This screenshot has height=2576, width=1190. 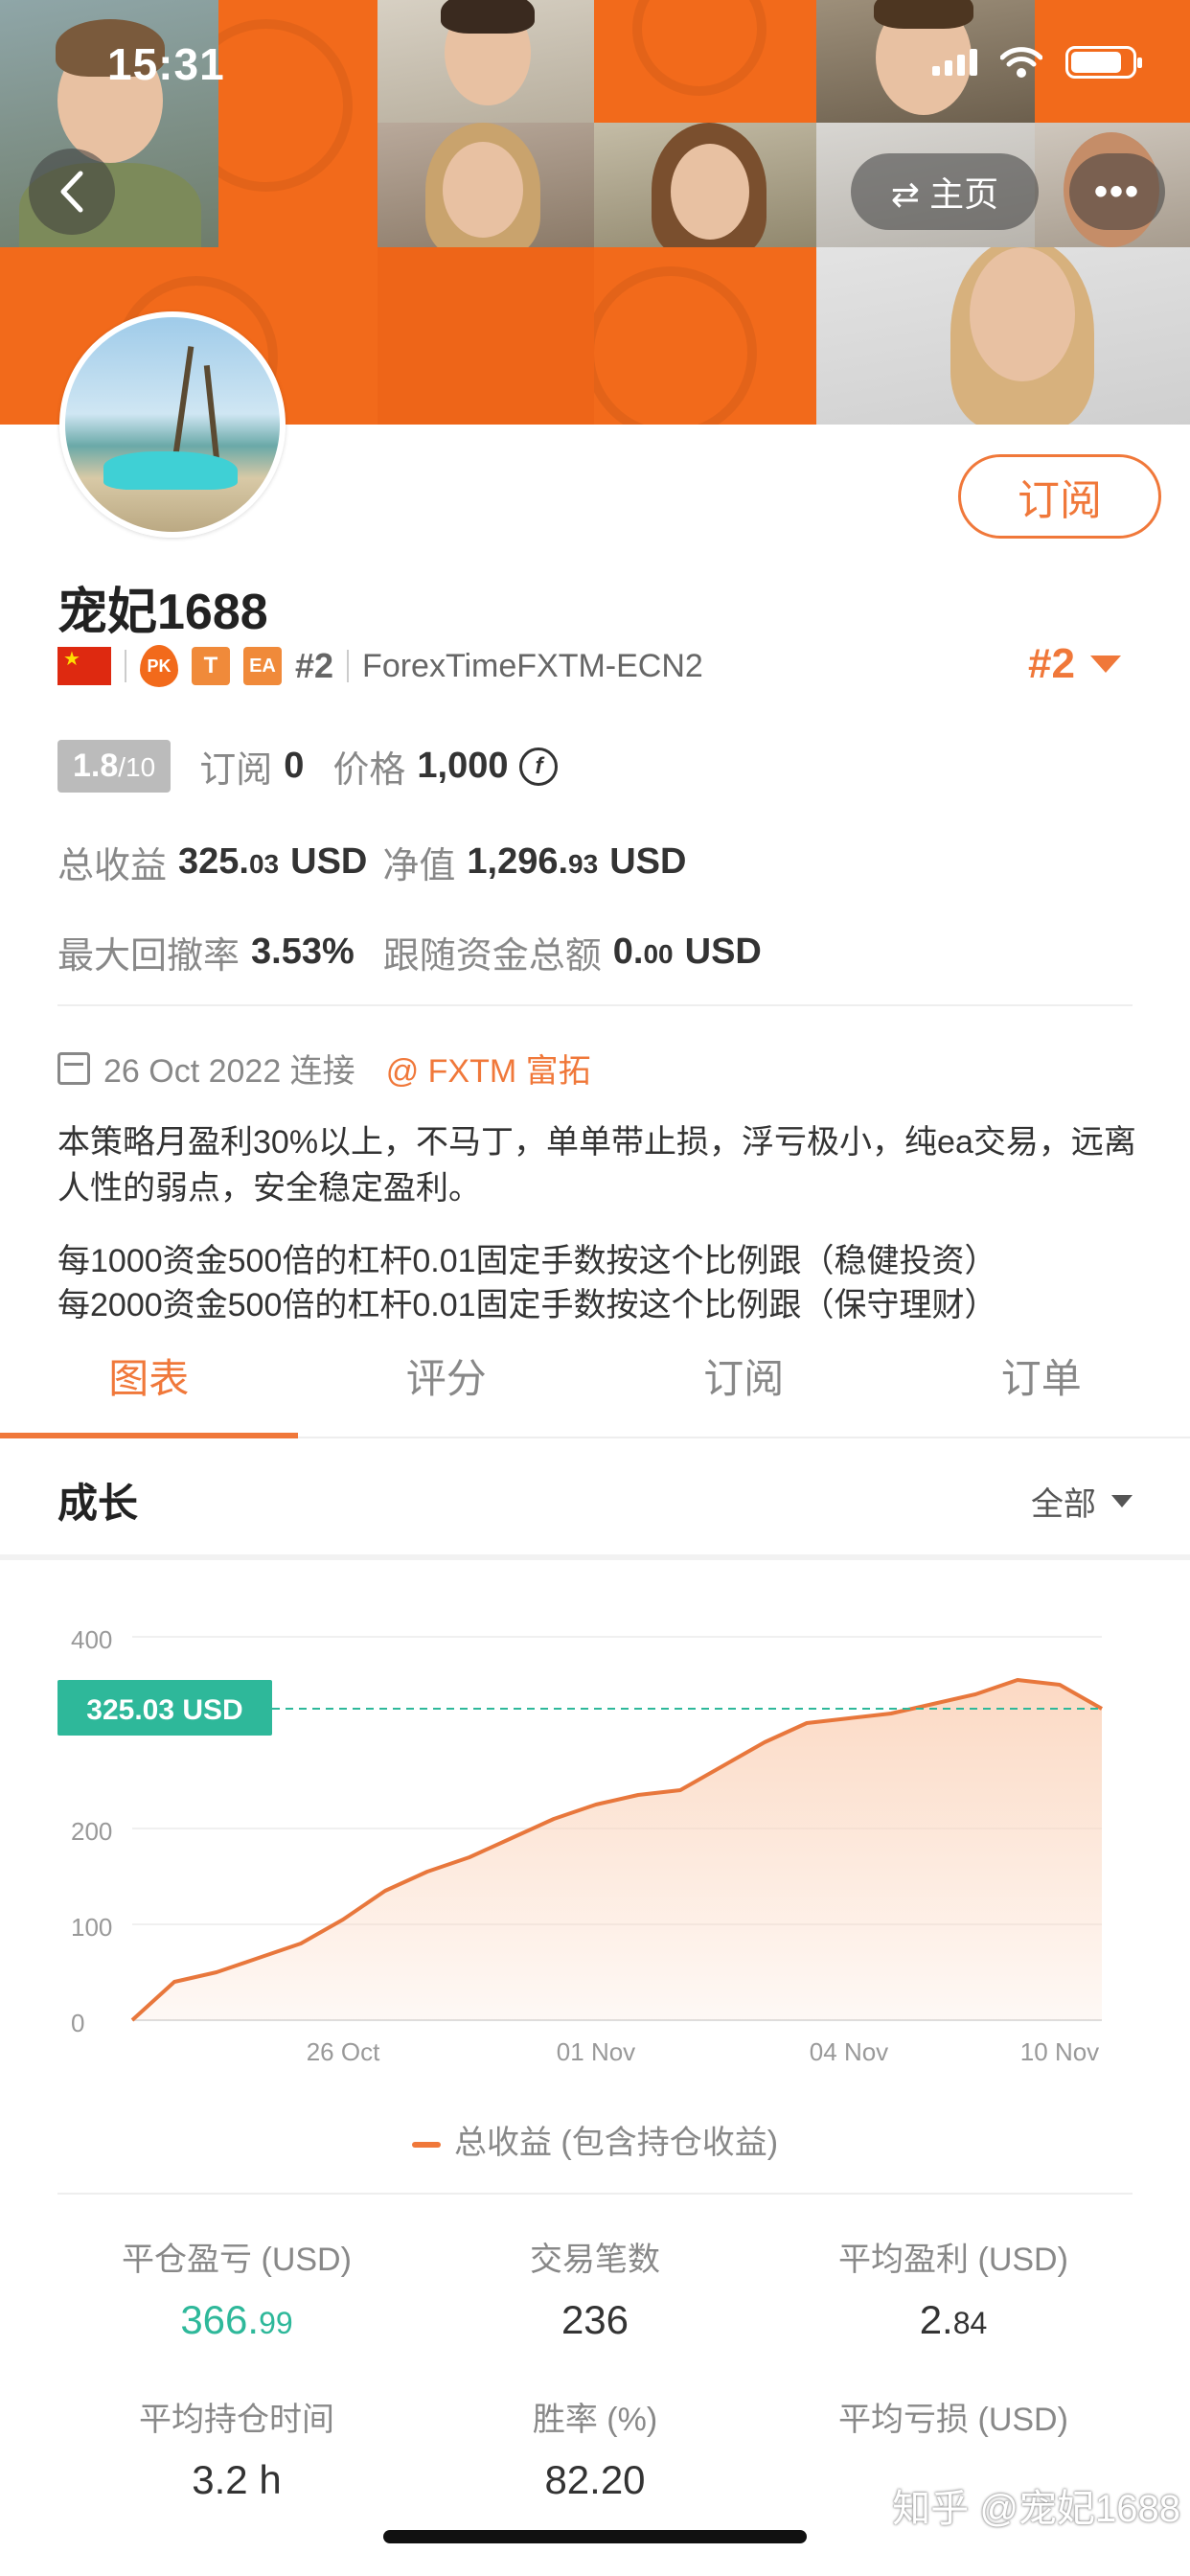 I want to click on subscribe-button: 订阅, so click(x=1060, y=496).